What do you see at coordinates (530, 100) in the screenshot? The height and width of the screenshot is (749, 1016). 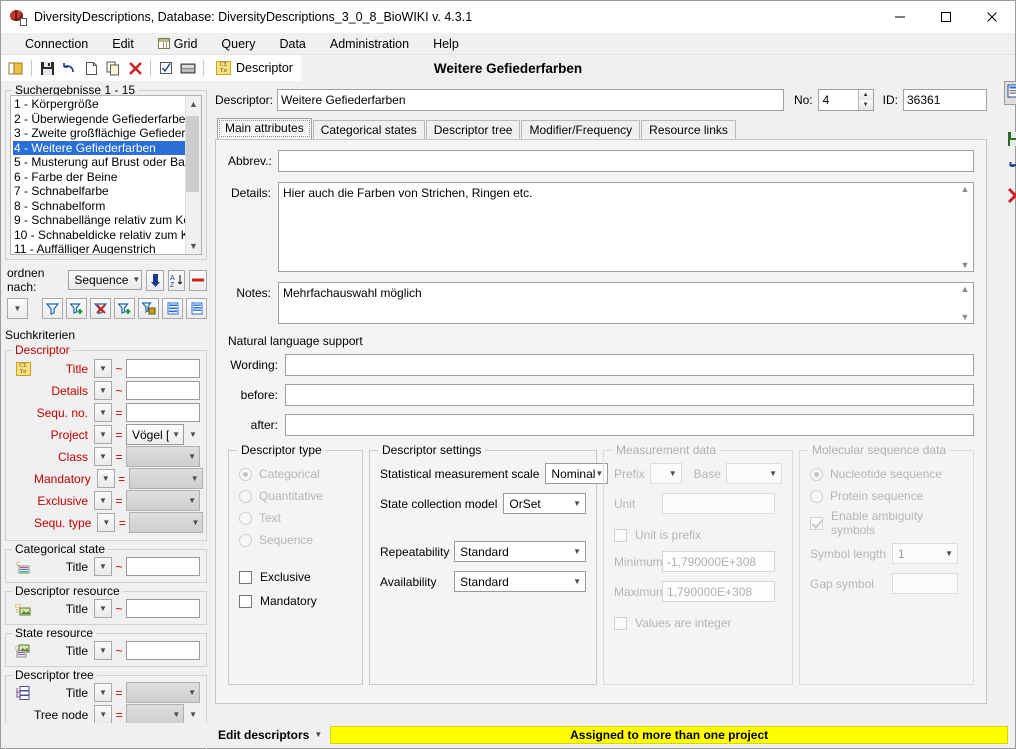 I see `descriptor-name-input: Weitere Gefiederfarben` at bounding box center [530, 100].